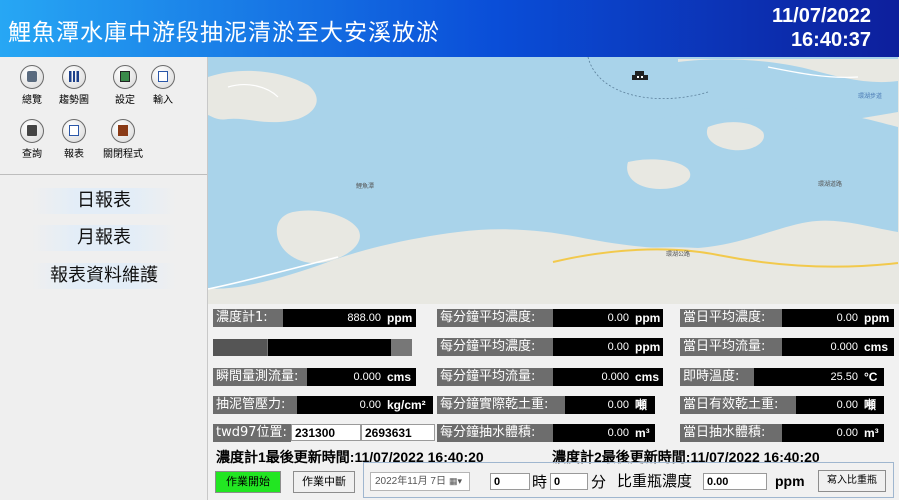  I want to click on report-icon, so click(74, 131).